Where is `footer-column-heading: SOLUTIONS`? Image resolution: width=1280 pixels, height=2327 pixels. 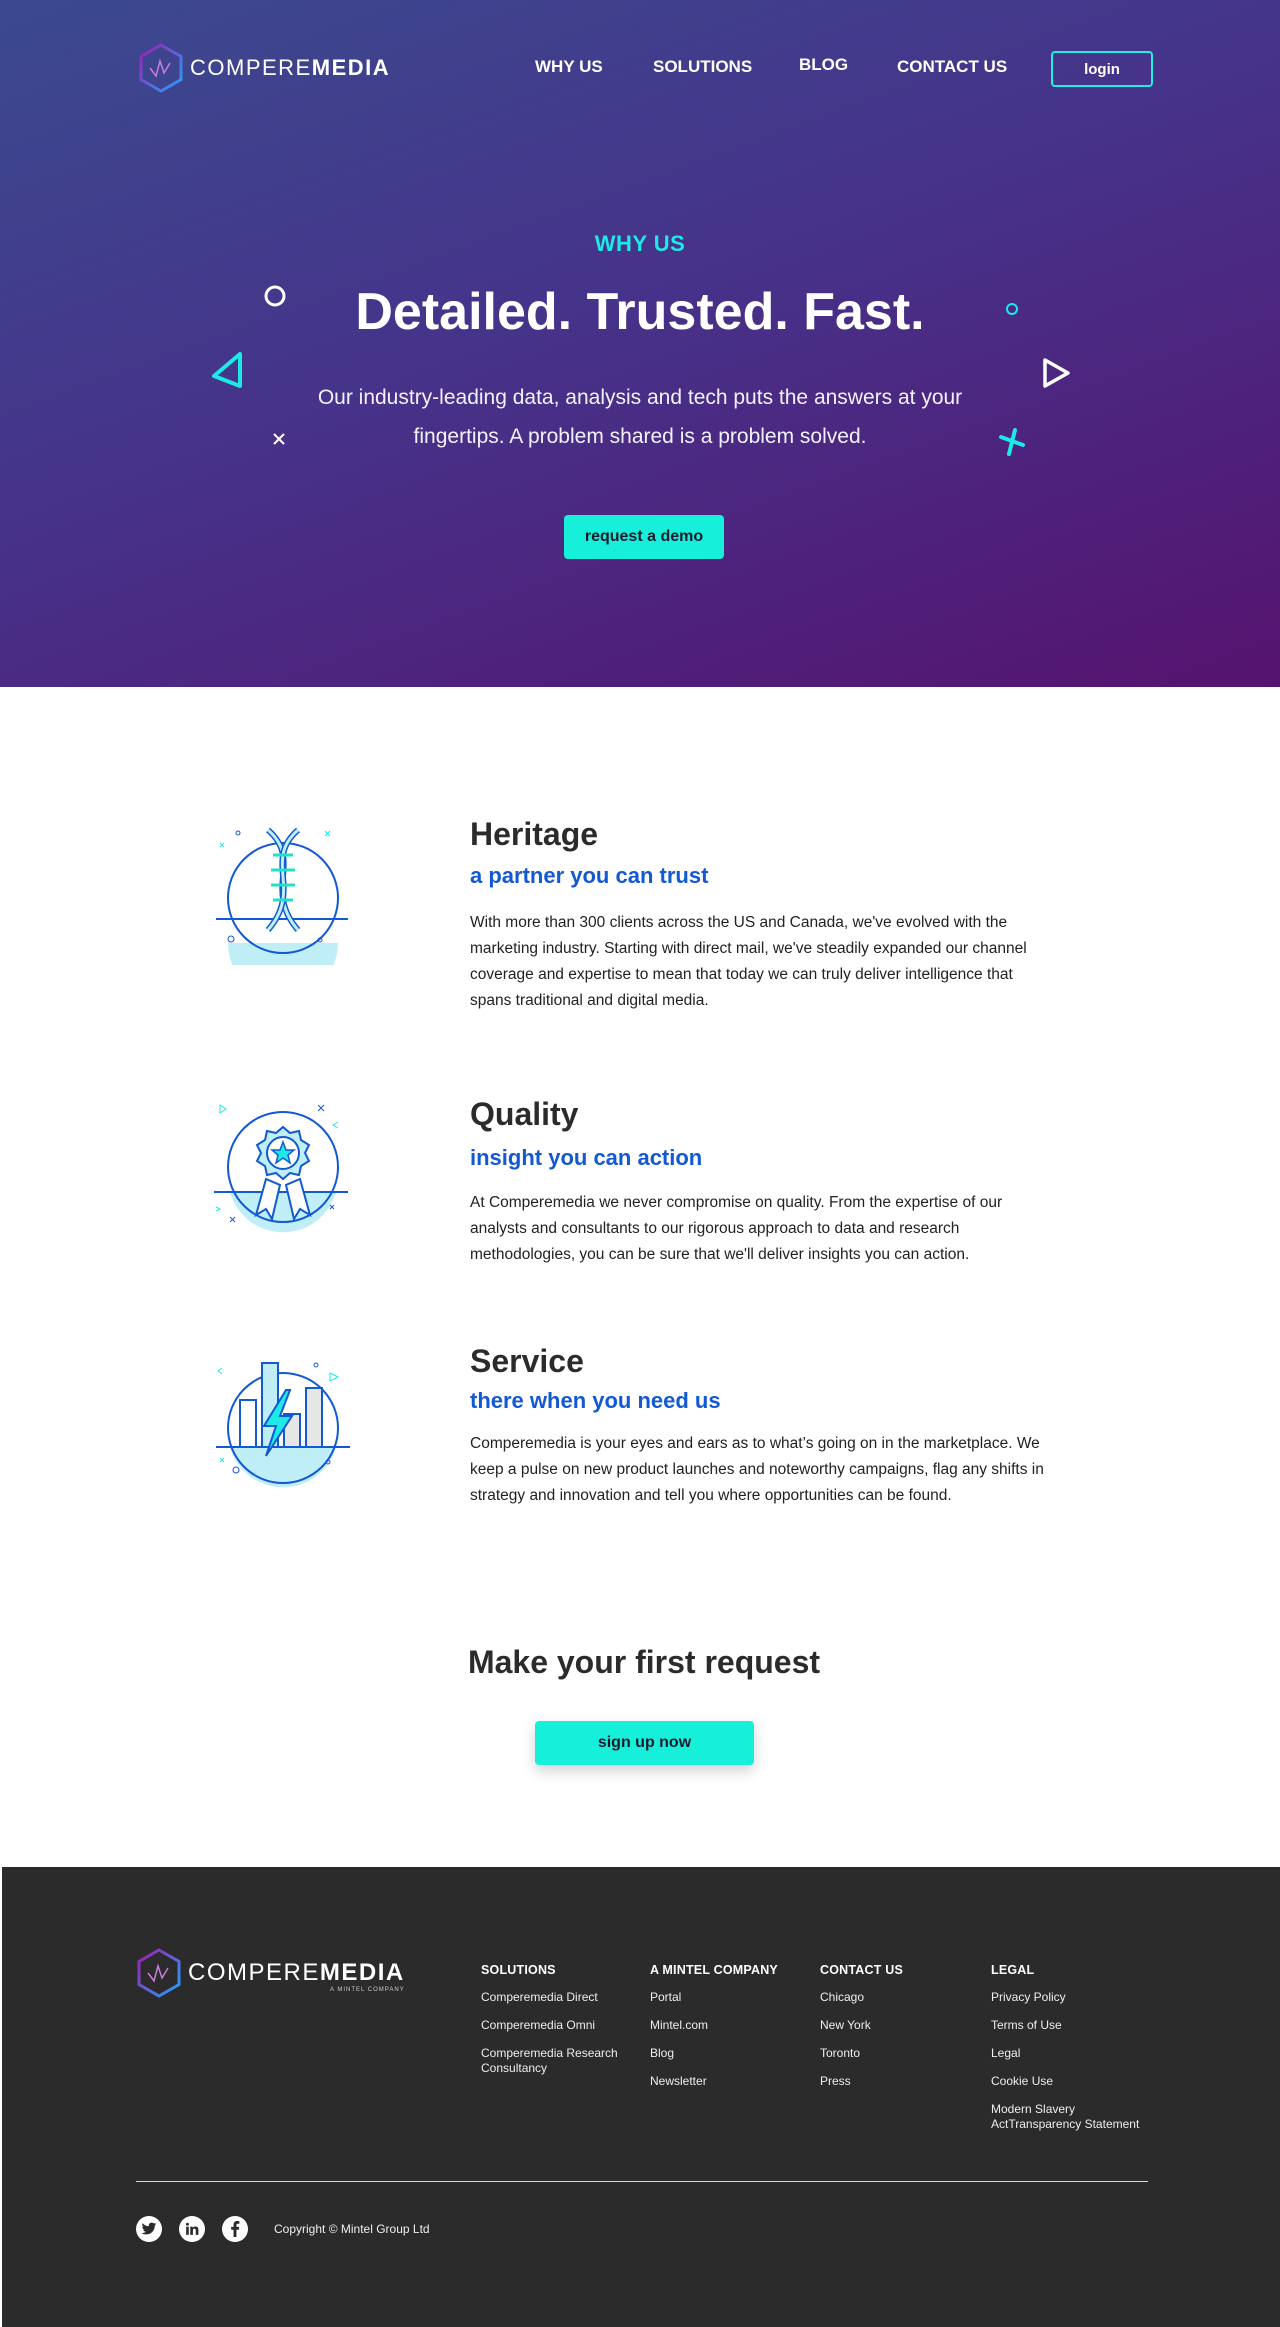
footer-column-heading: SOLUTIONS is located at coordinates (518, 1970).